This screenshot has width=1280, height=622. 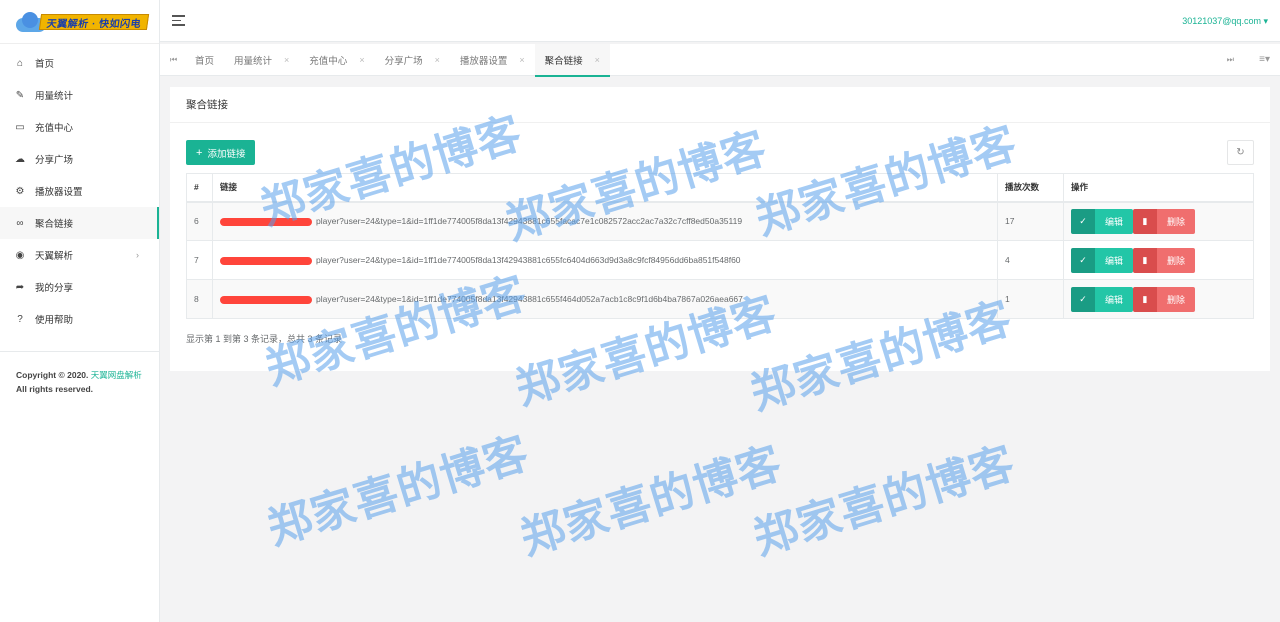 What do you see at coordinates (54, 160) in the screenshot?
I see `sidebar-item-label: 分享广场` at bounding box center [54, 160].